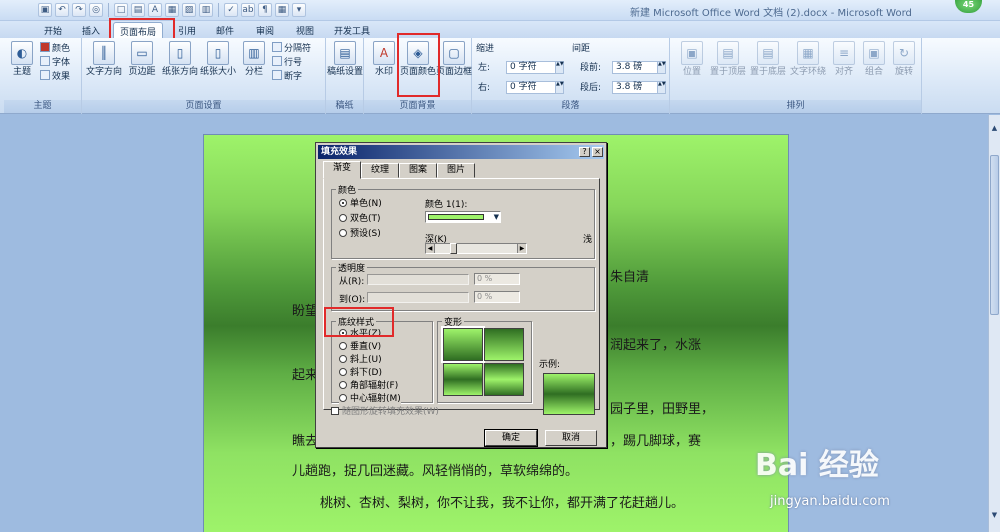  What do you see at coordinates (53, 30) in the screenshot?
I see `tab-home: 开始` at bounding box center [53, 30].